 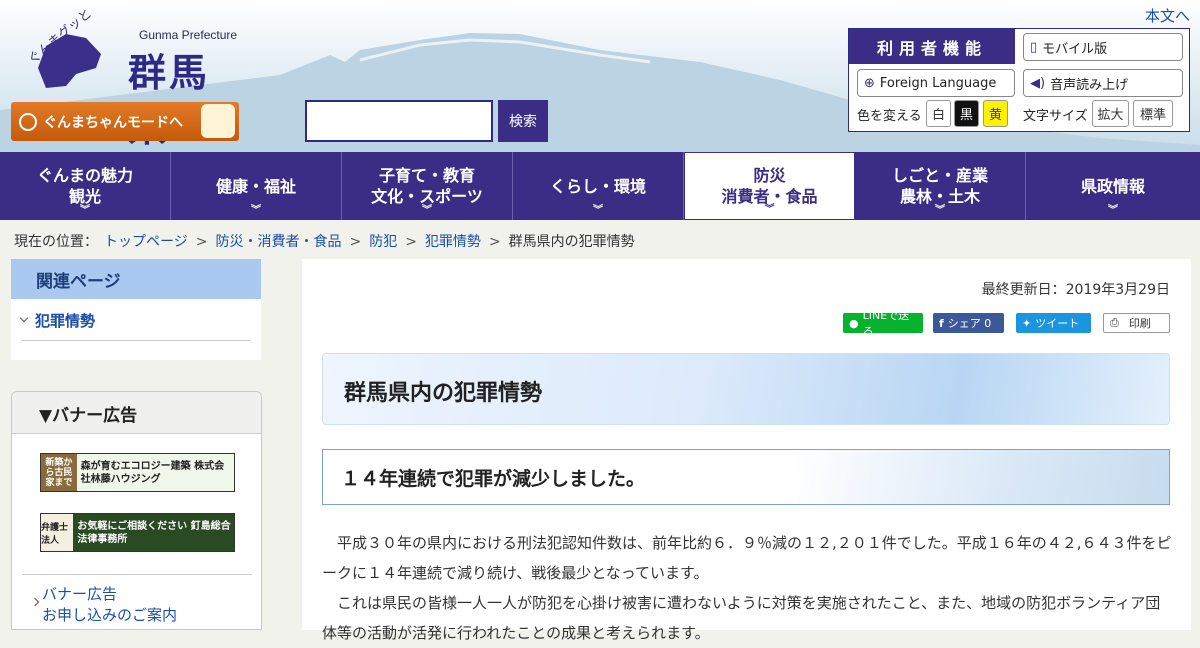 I want to click on page-title: 群馬県内の犯罪情勢, so click(x=443, y=393).